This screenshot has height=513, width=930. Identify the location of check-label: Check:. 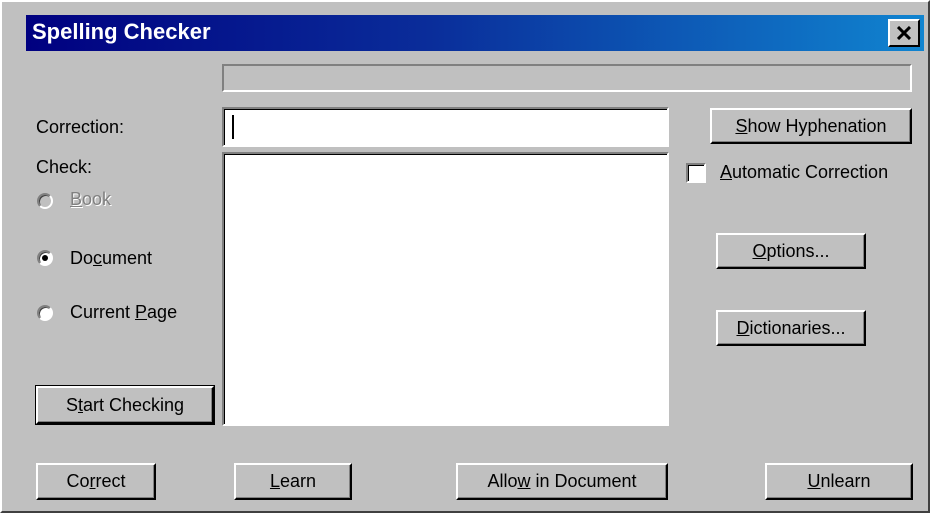
(64, 167).